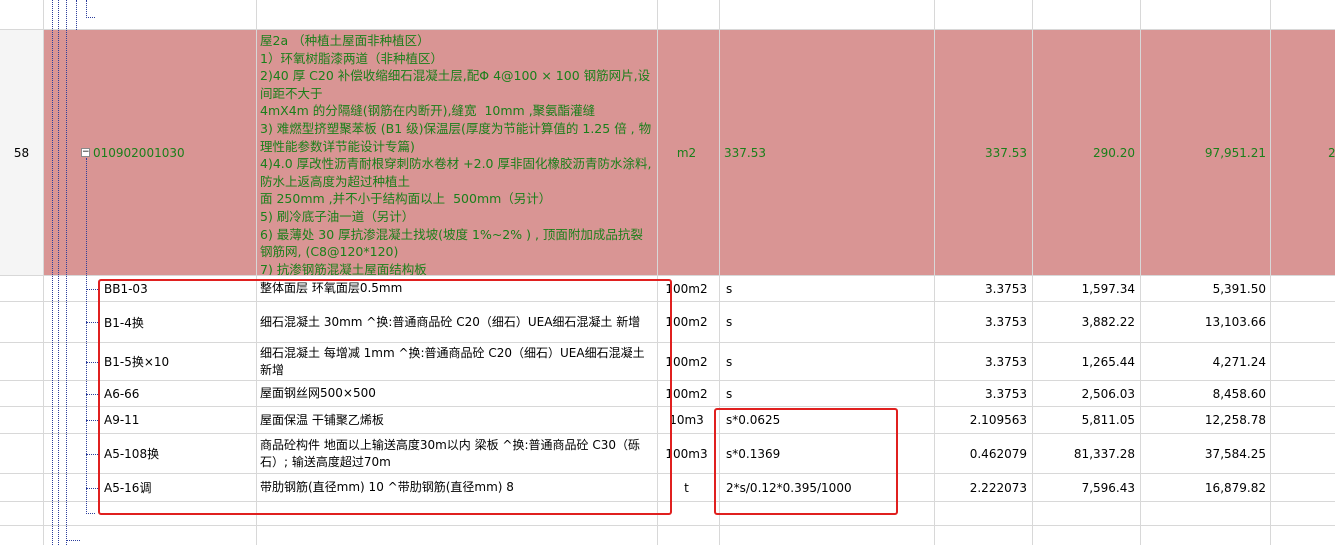  I want to click on quantity-cell: 0.462079, so click(984, 453).